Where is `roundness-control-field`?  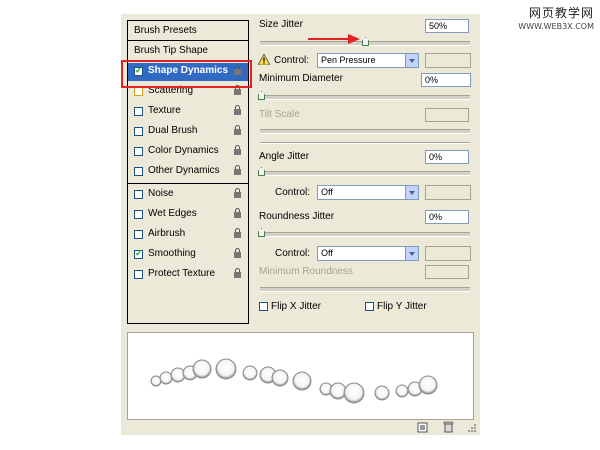
roundness-control-field is located at coordinates (448, 253).